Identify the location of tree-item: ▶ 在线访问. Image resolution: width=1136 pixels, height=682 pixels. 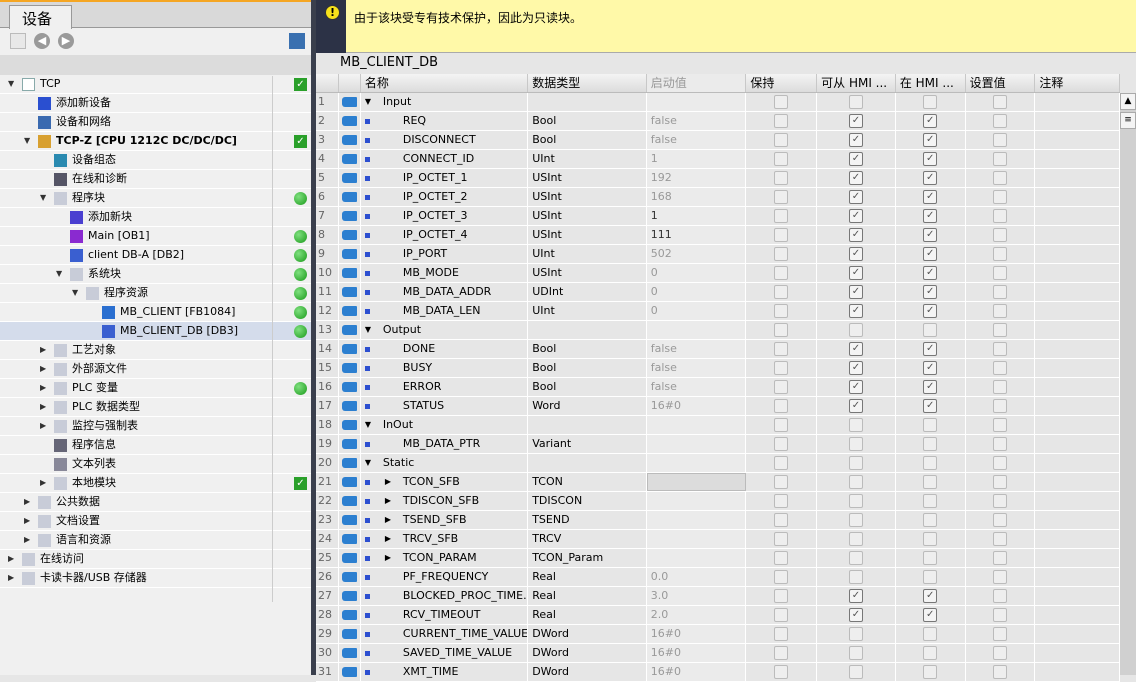
(155, 559).